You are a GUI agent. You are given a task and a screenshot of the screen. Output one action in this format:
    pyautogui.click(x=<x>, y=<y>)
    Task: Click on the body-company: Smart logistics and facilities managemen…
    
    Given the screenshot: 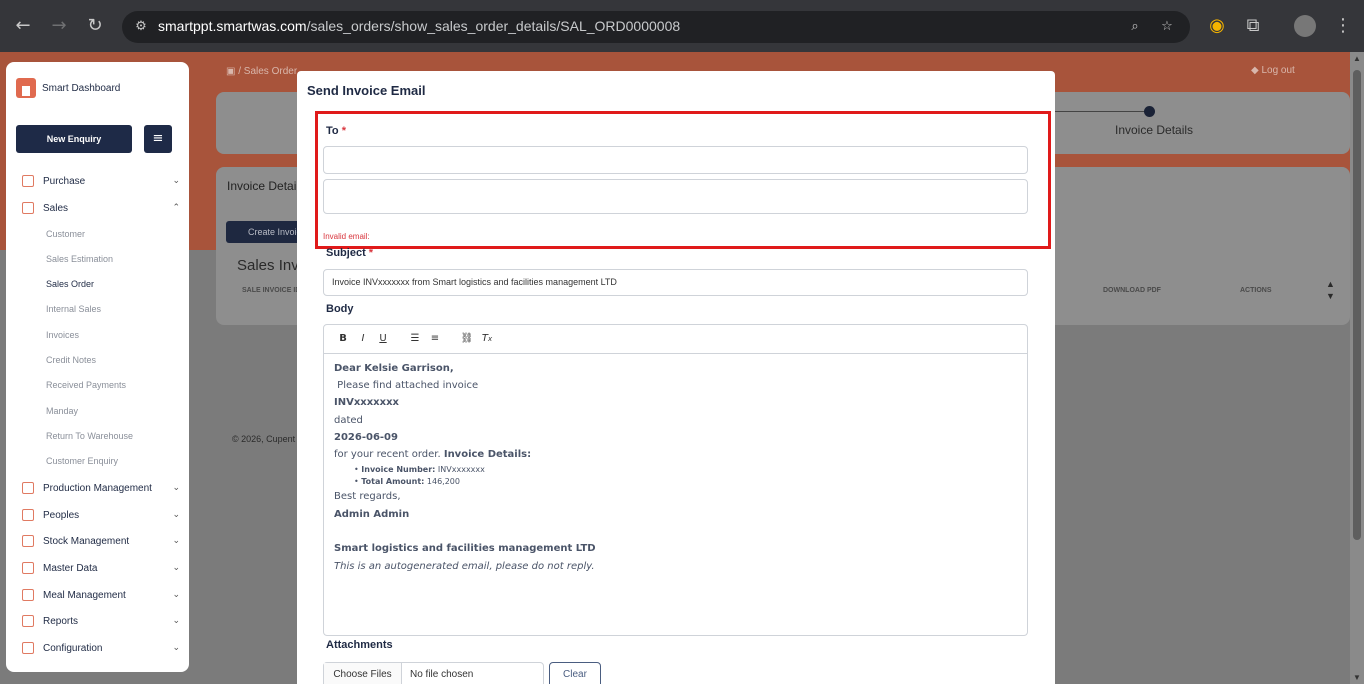 What is the action you would take?
    pyautogui.click(x=465, y=548)
    